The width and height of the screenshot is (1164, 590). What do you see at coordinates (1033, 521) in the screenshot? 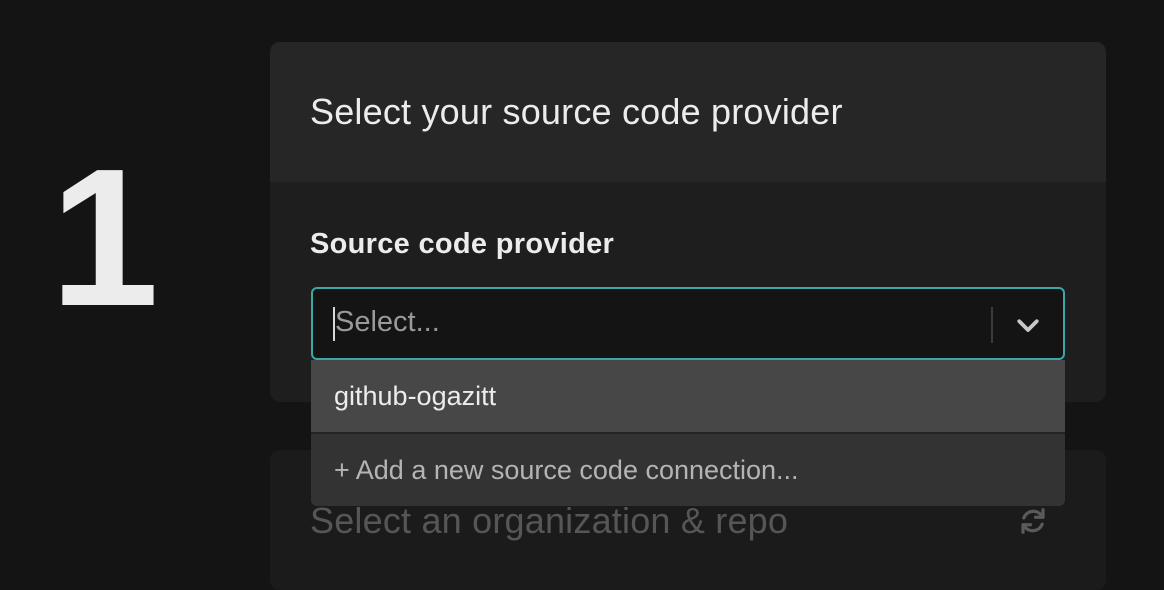
I see `refresh-icon` at bounding box center [1033, 521].